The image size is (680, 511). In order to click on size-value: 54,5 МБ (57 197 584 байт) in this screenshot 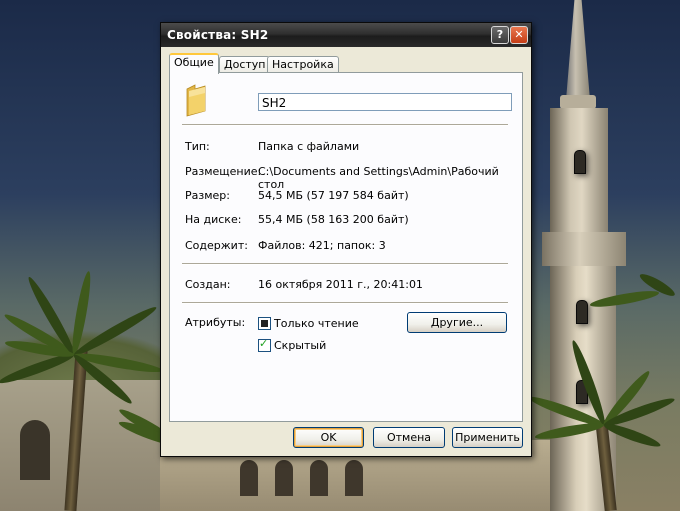, I will do `click(333, 195)`.